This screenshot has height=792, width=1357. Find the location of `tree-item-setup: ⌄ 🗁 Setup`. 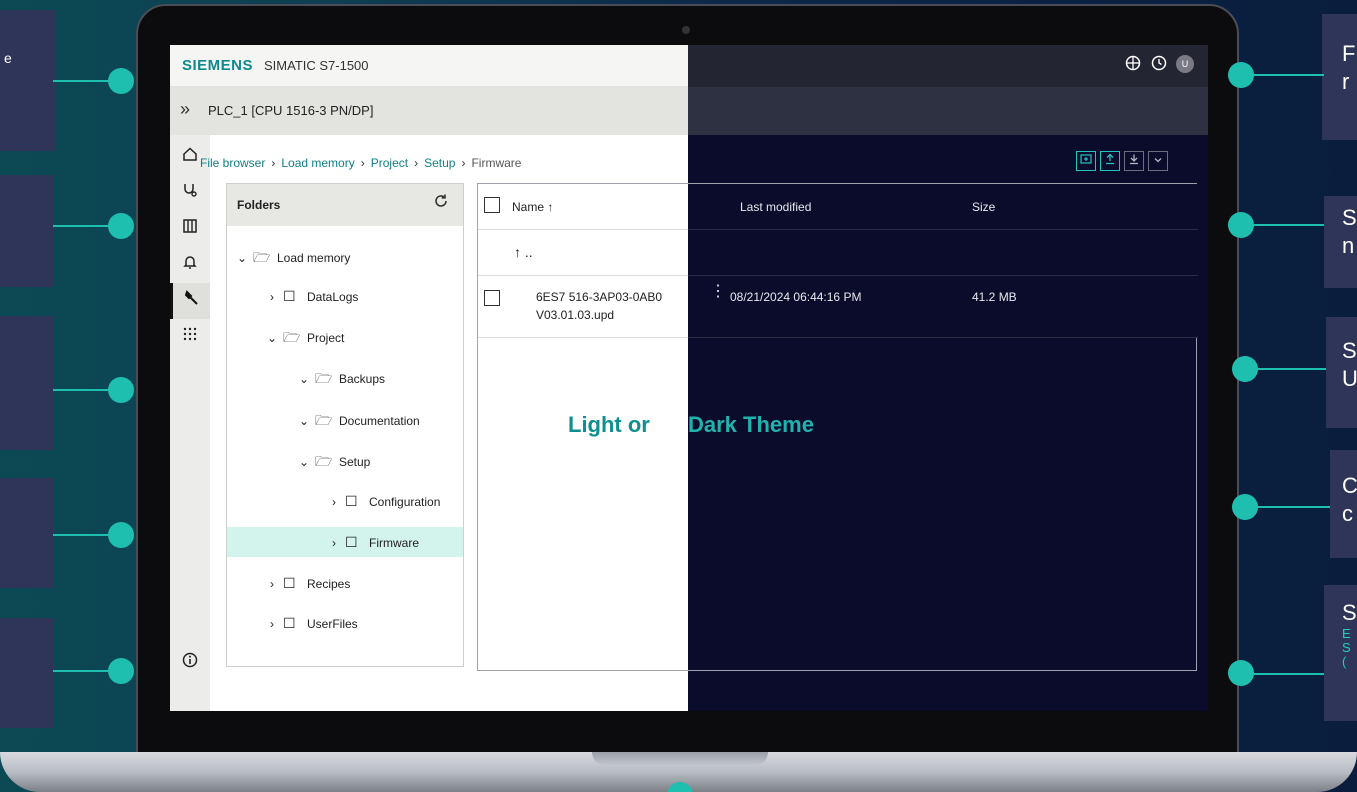

tree-item-setup: ⌄ 🗁 Setup is located at coordinates (345, 461).